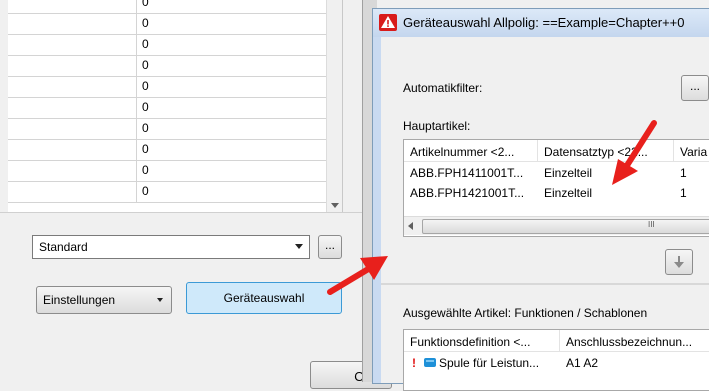  I want to click on einstellungen-label: Einstellungen, so click(79, 300).